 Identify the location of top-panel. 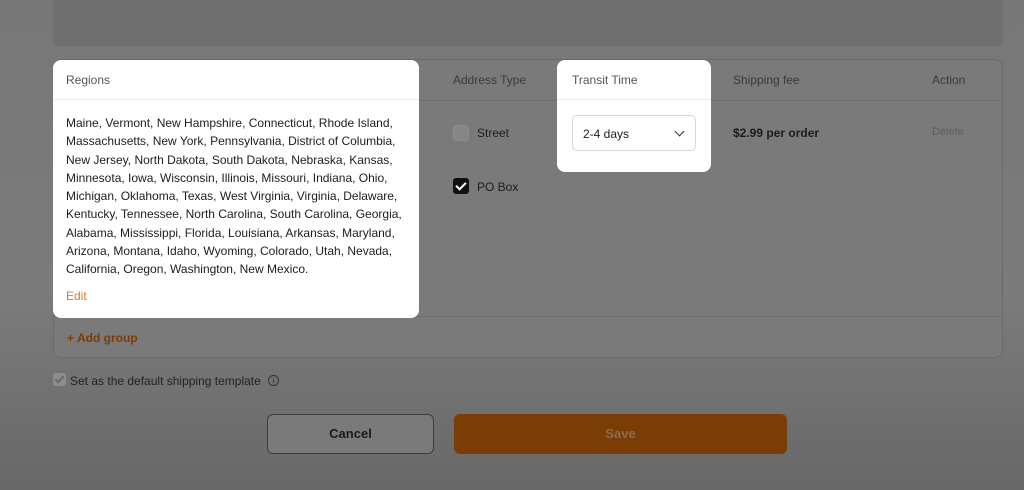
(528, 23).